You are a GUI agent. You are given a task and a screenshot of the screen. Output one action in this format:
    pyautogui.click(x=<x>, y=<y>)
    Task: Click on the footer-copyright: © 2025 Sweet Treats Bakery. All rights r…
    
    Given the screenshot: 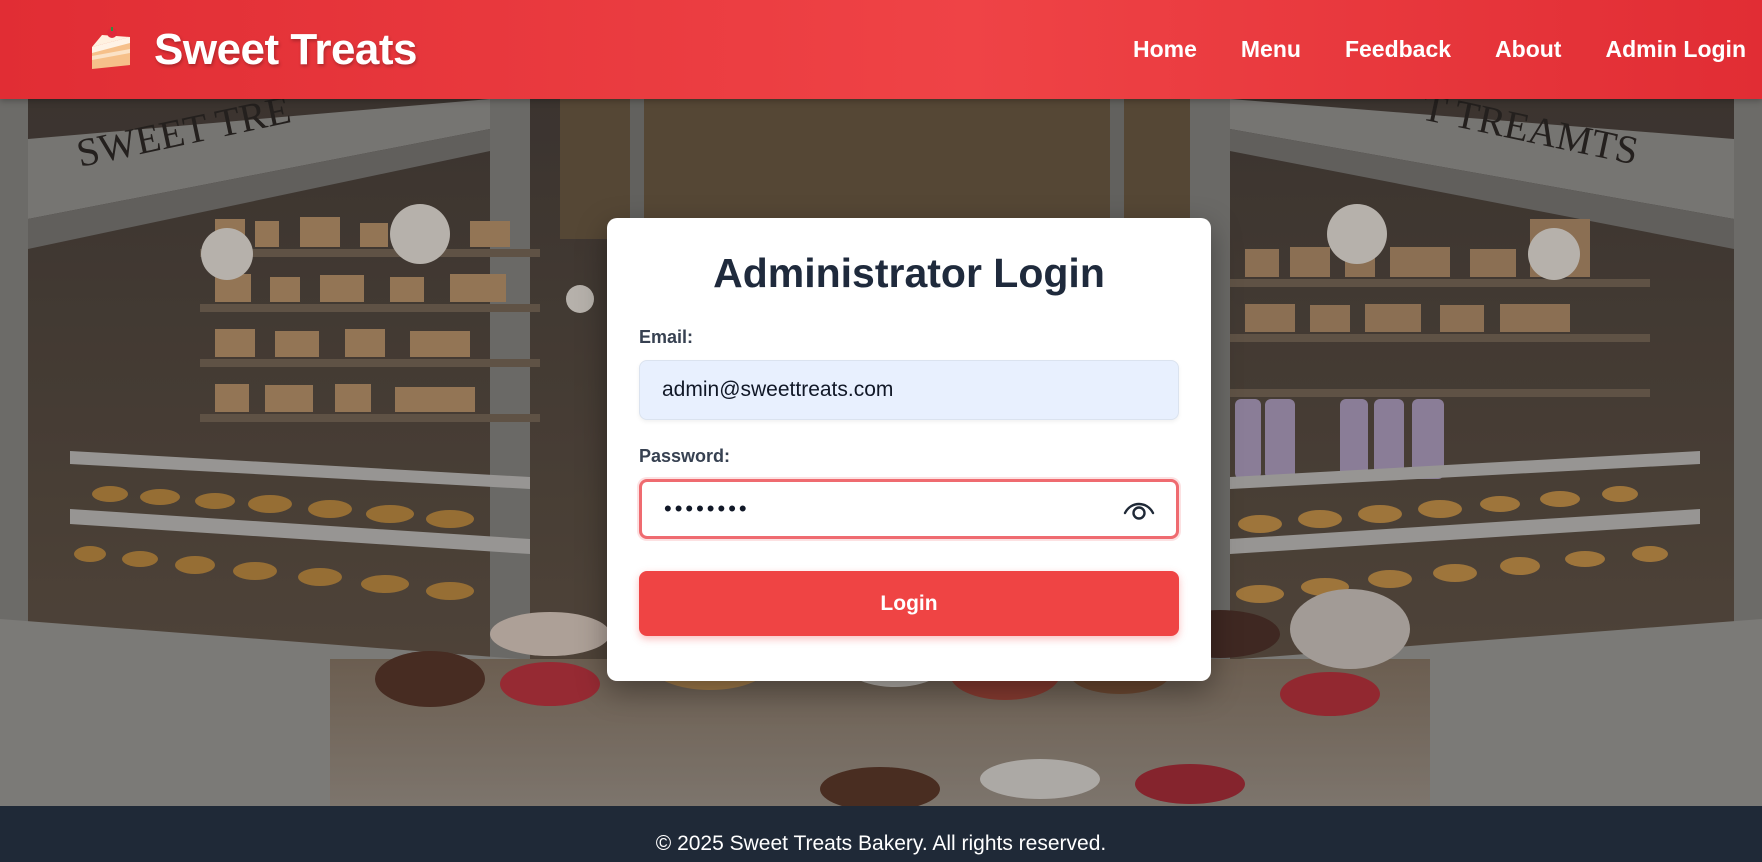 What is the action you would take?
    pyautogui.click(x=881, y=843)
    